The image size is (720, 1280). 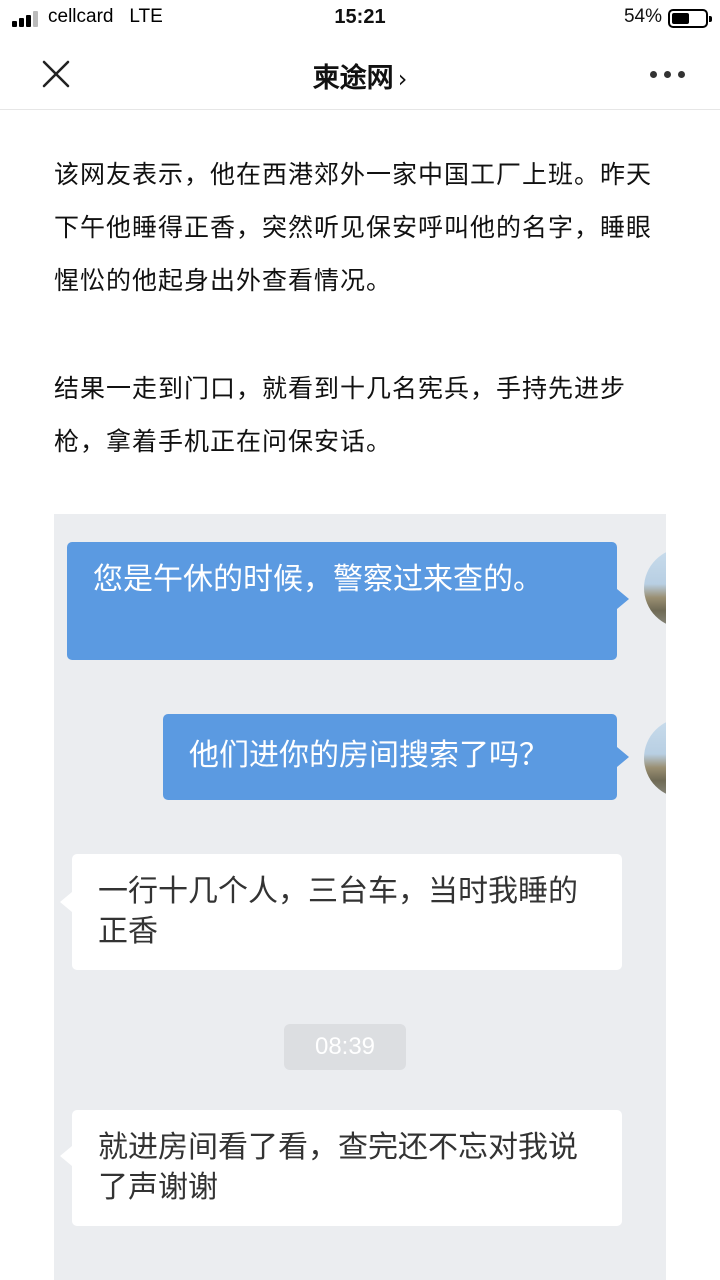 What do you see at coordinates (345, 1047) in the screenshot?
I see `chat-timestamp: 08:39` at bounding box center [345, 1047].